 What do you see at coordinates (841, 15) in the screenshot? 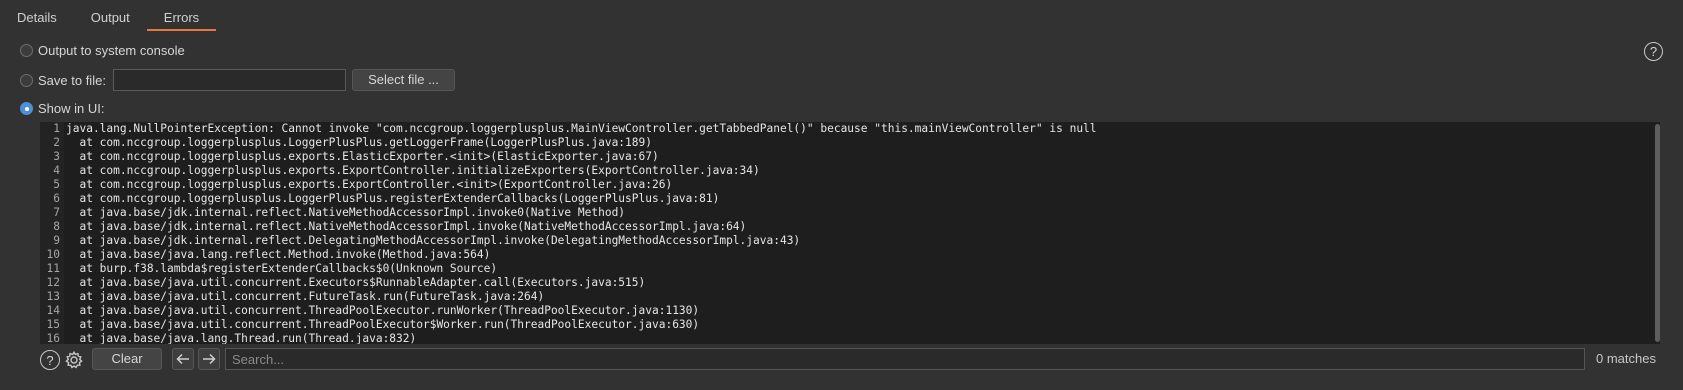
I see `tab-bar: Details Output Errors` at bounding box center [841, 15].